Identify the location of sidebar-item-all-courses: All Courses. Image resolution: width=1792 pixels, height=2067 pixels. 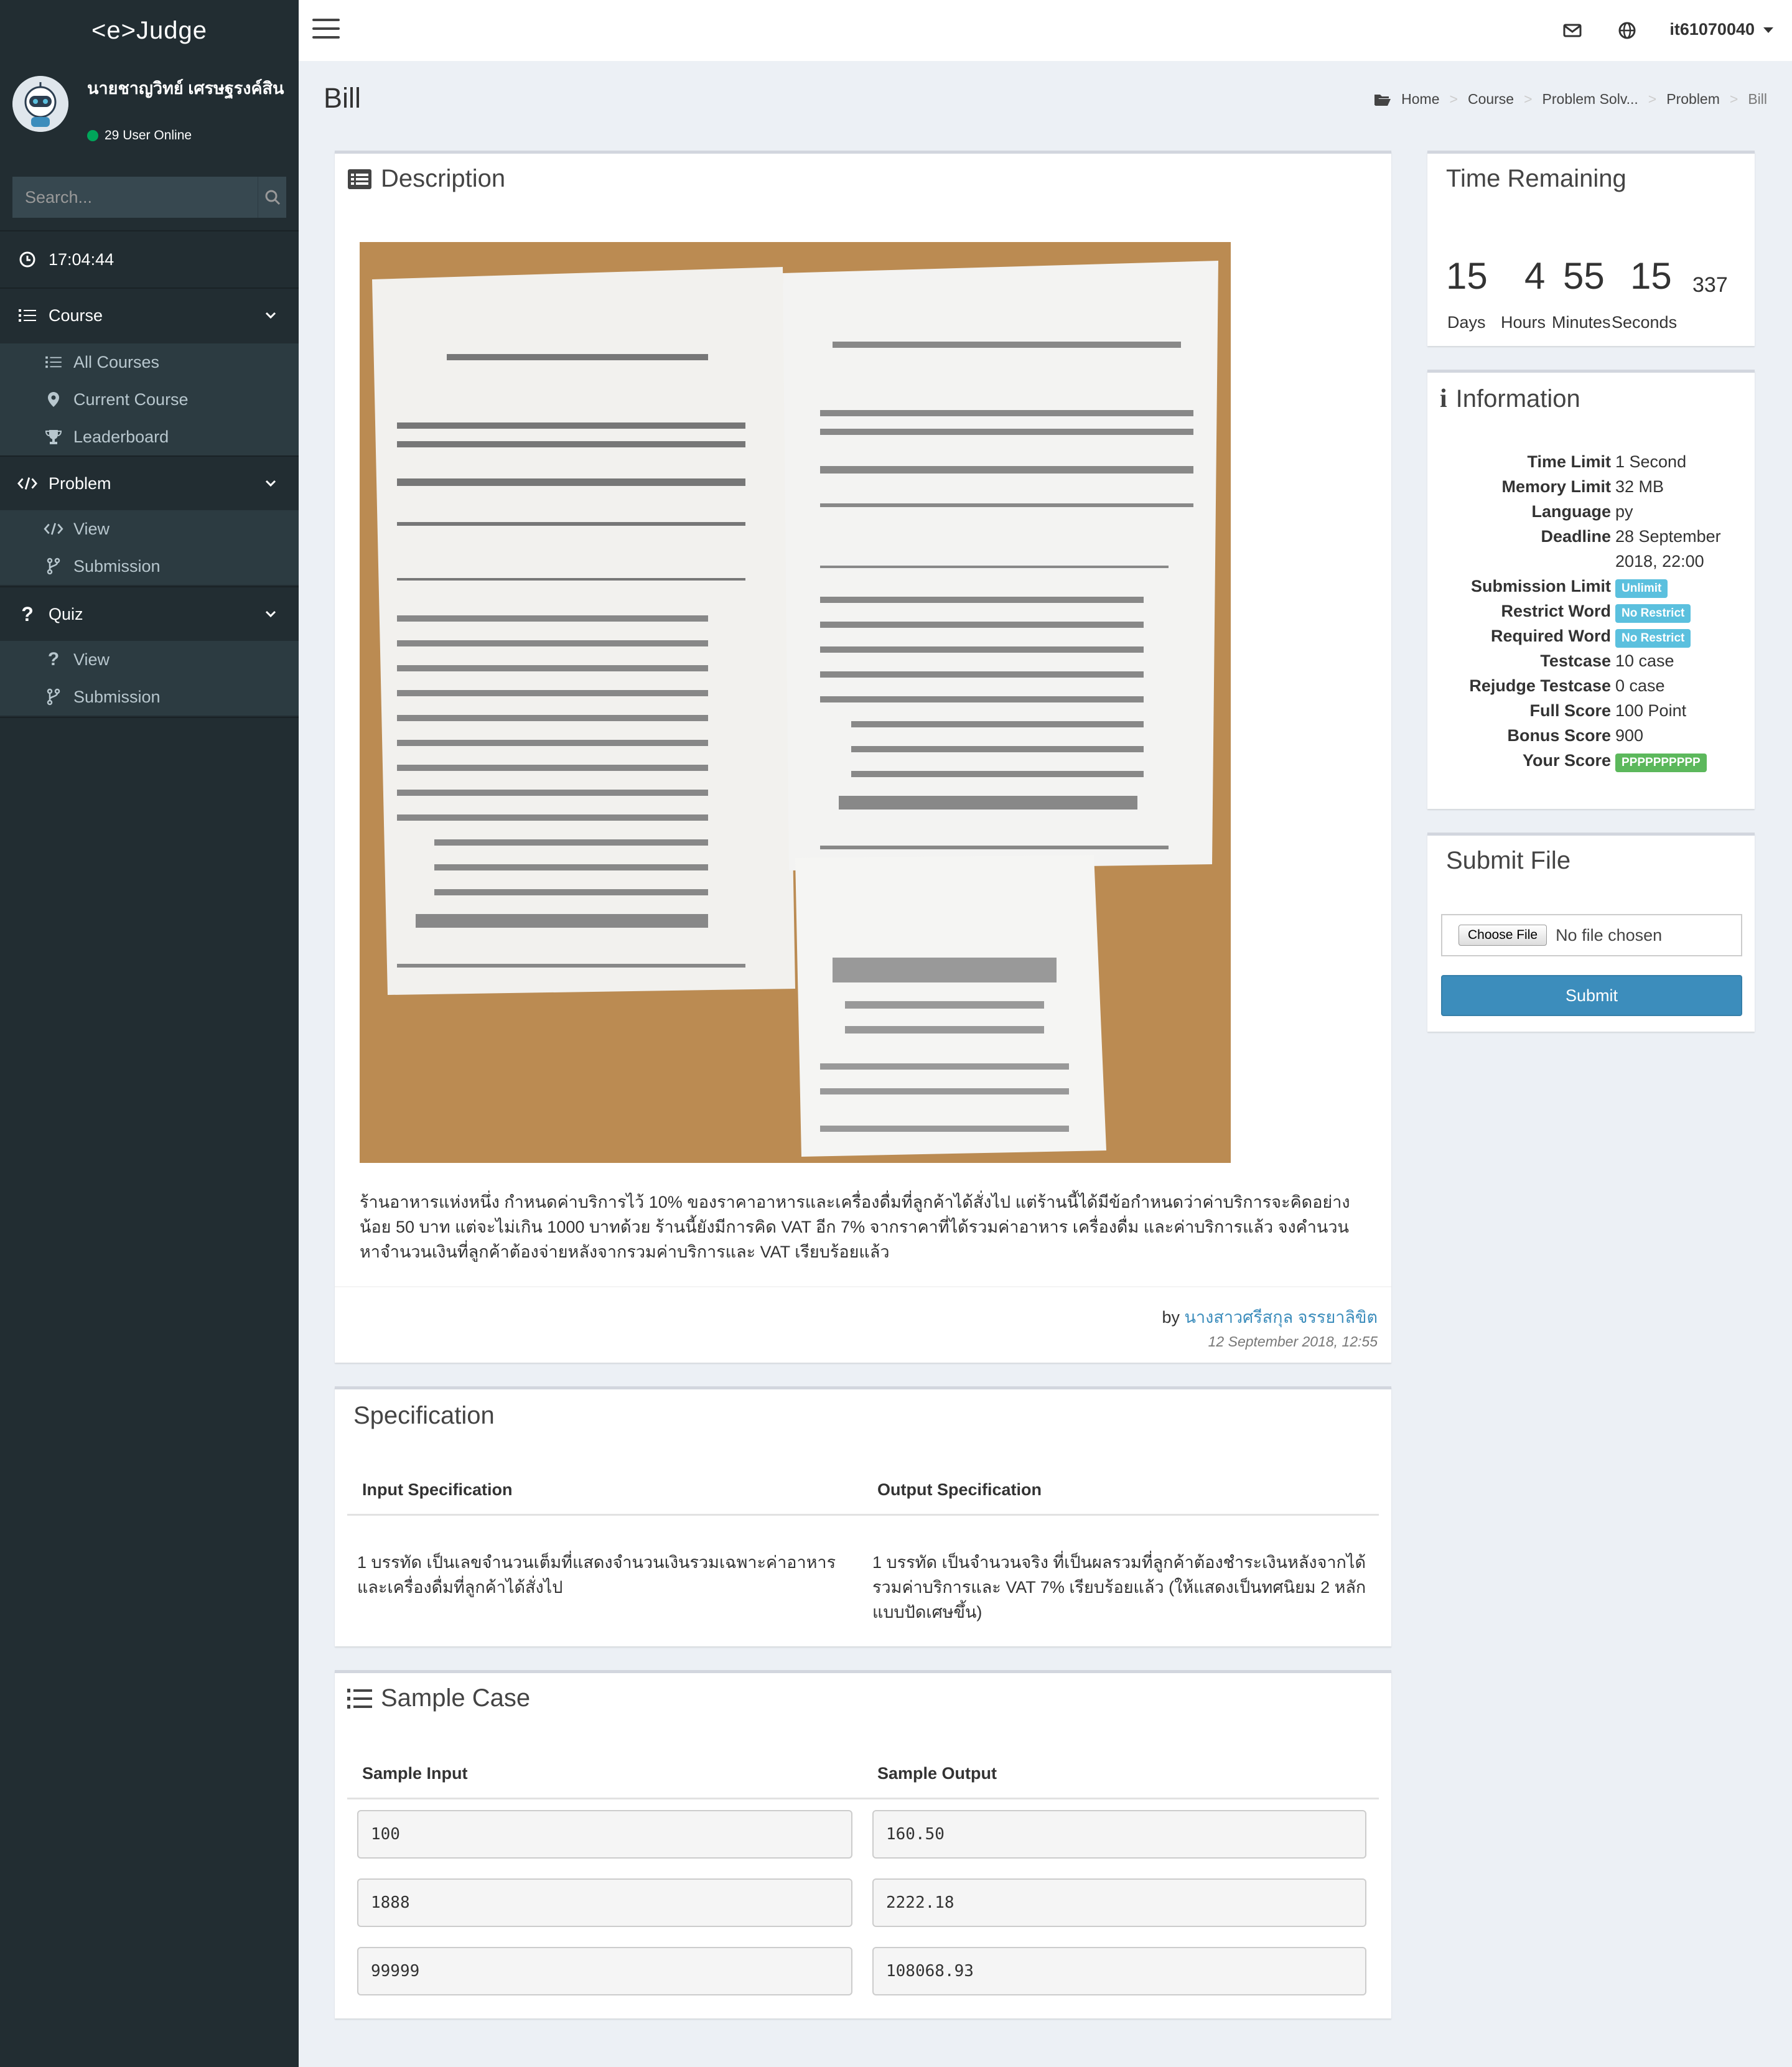
(149, 362).